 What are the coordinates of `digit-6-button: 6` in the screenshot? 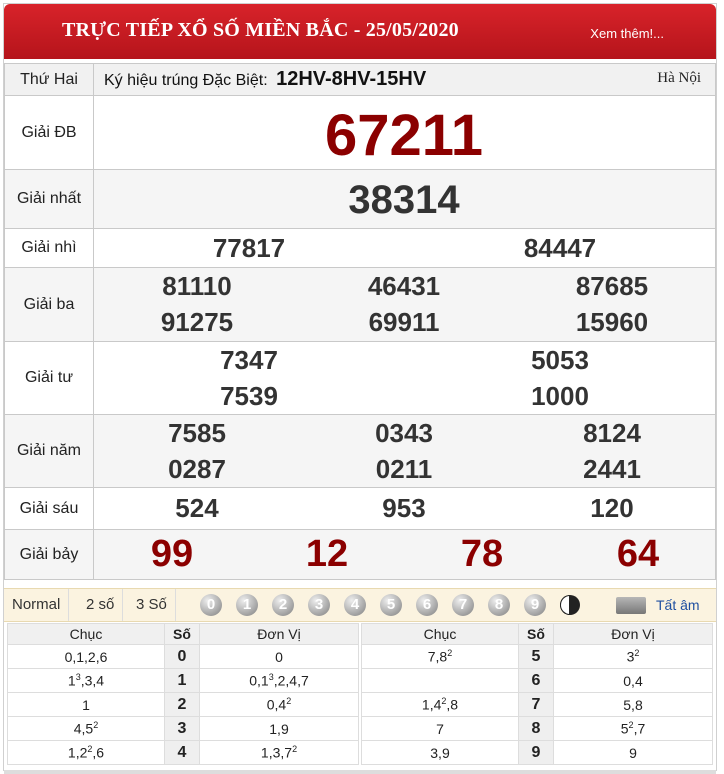 It's located at (427, 605).